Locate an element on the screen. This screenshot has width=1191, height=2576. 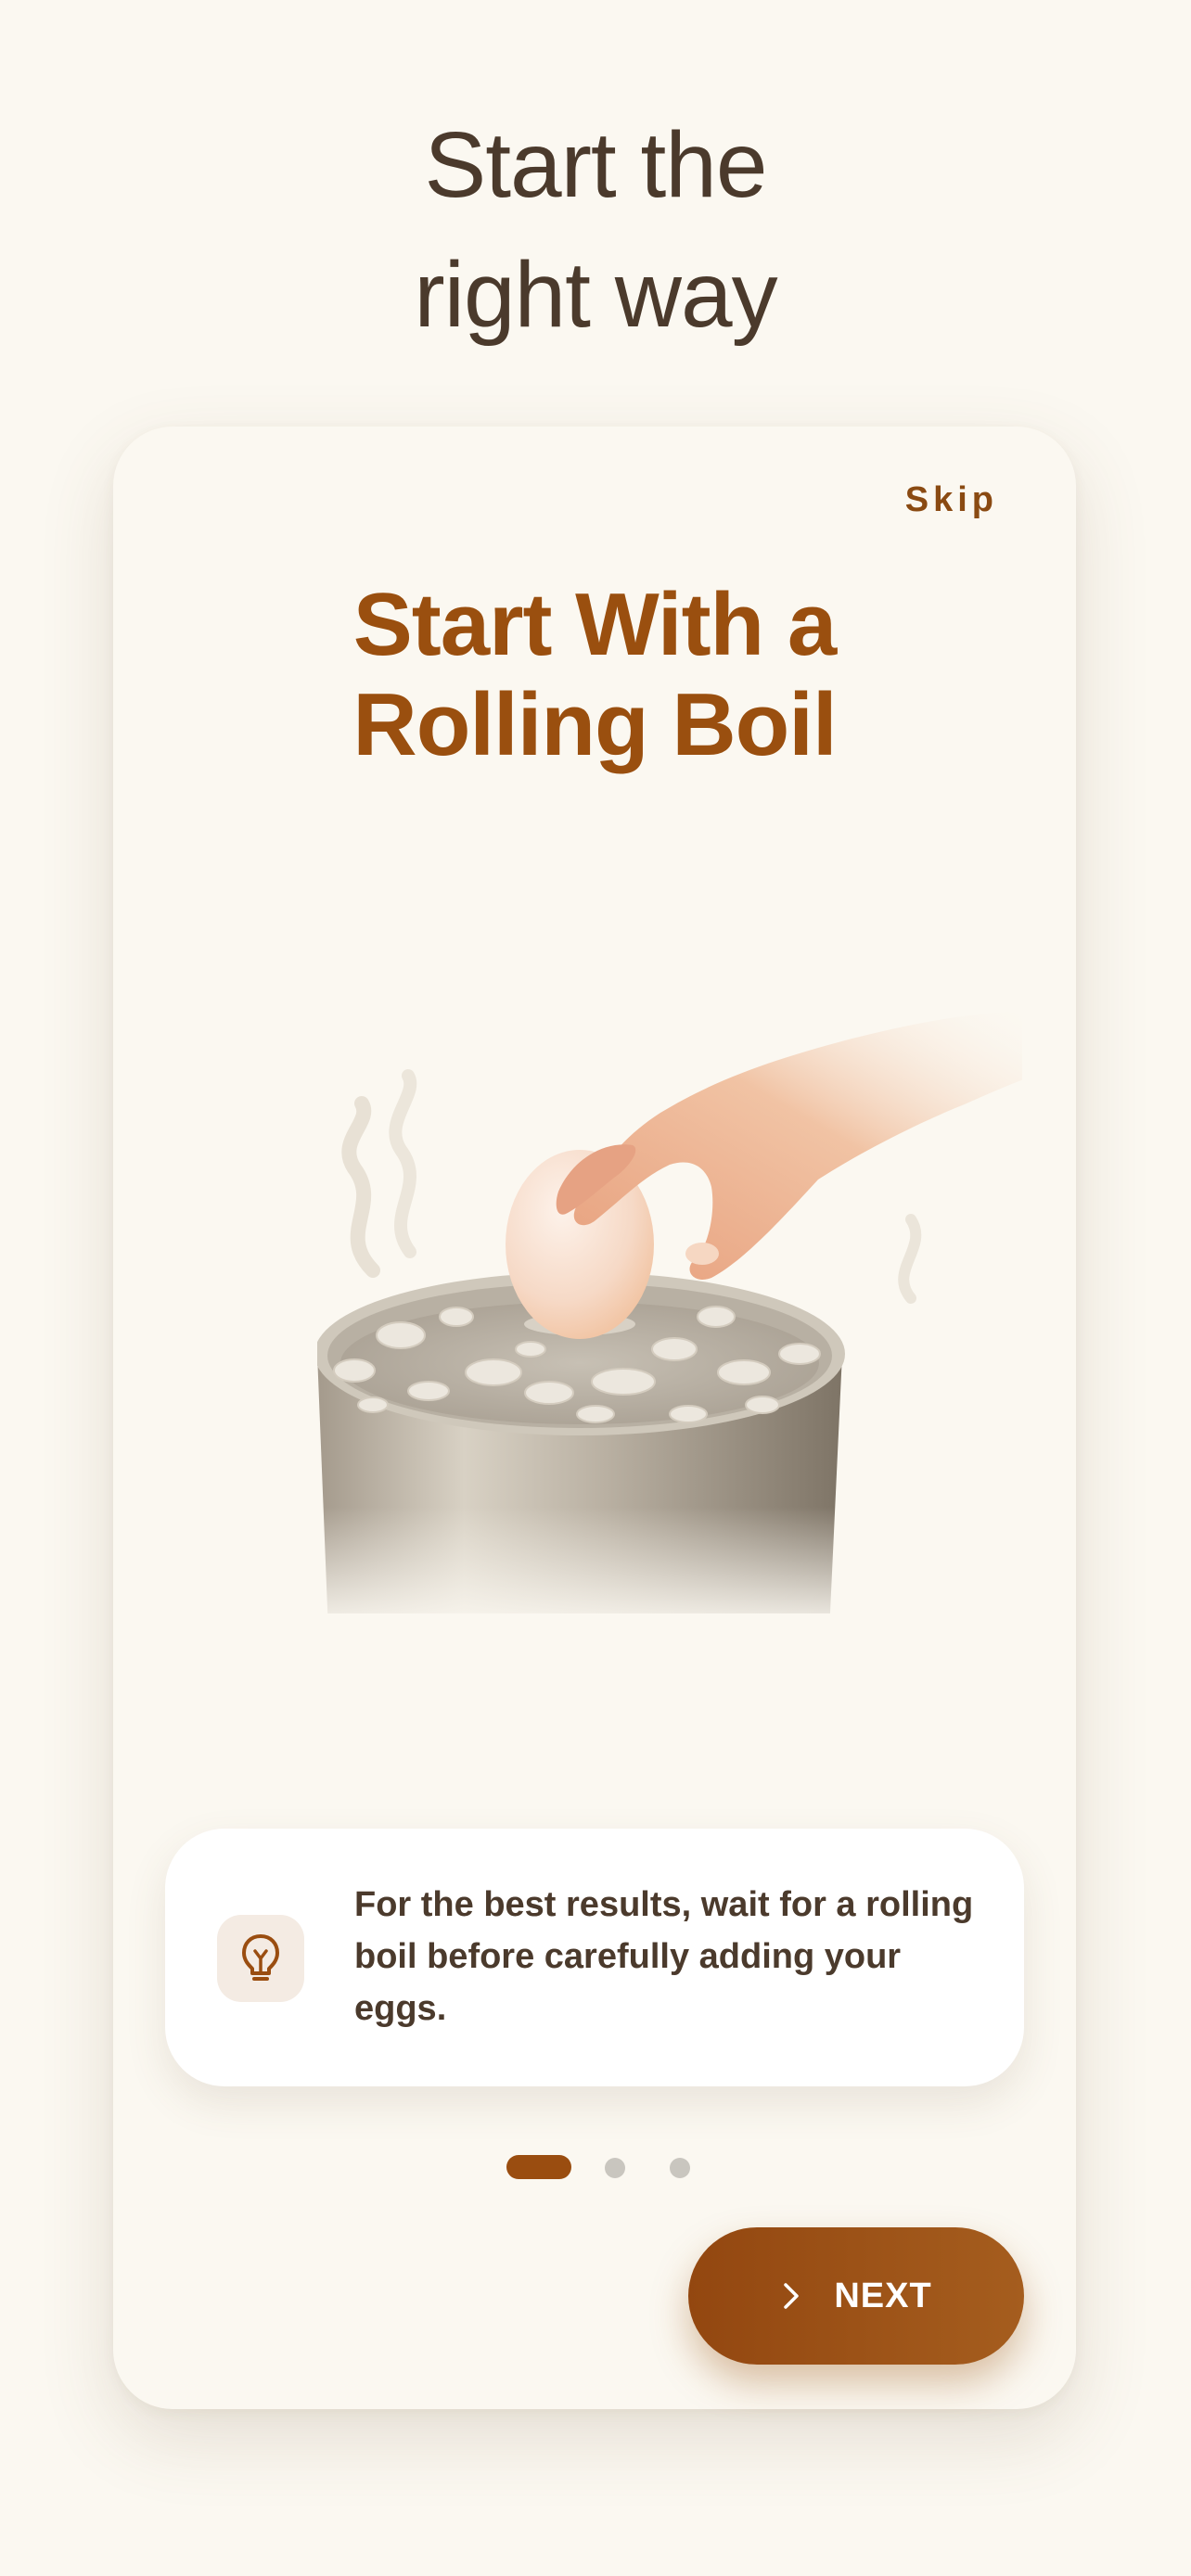
pagination-dots is located at coordinates (594, 2167).